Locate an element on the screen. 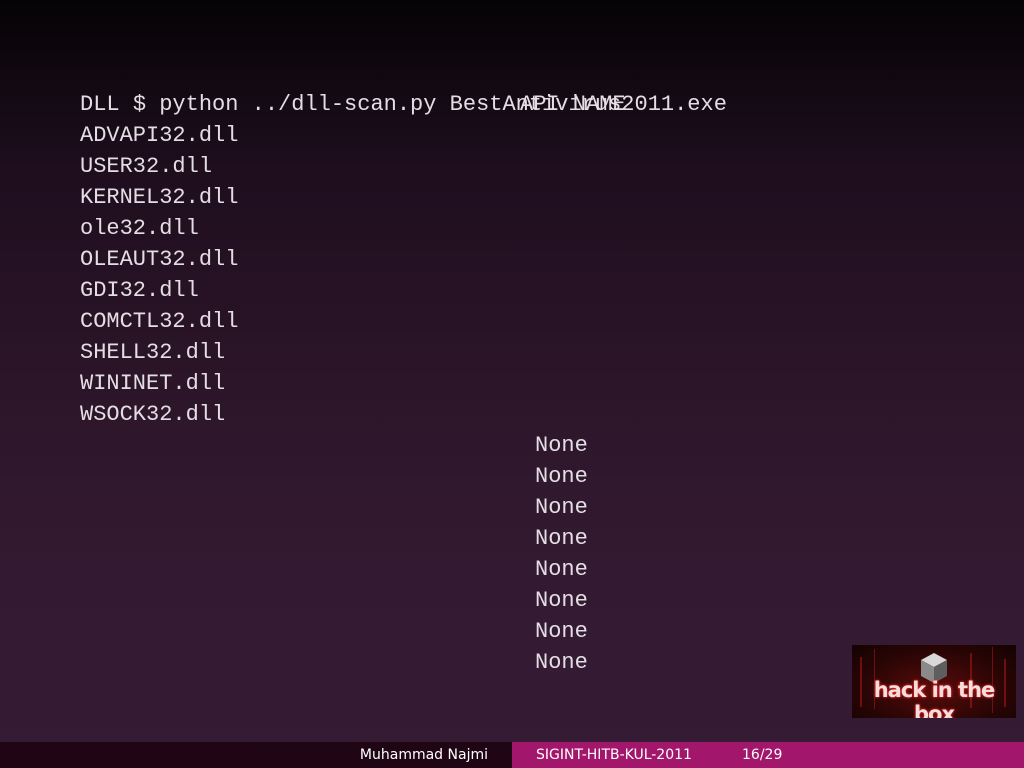  dll-row: ADVAPI32.dll is located at coordinates (510, 135).